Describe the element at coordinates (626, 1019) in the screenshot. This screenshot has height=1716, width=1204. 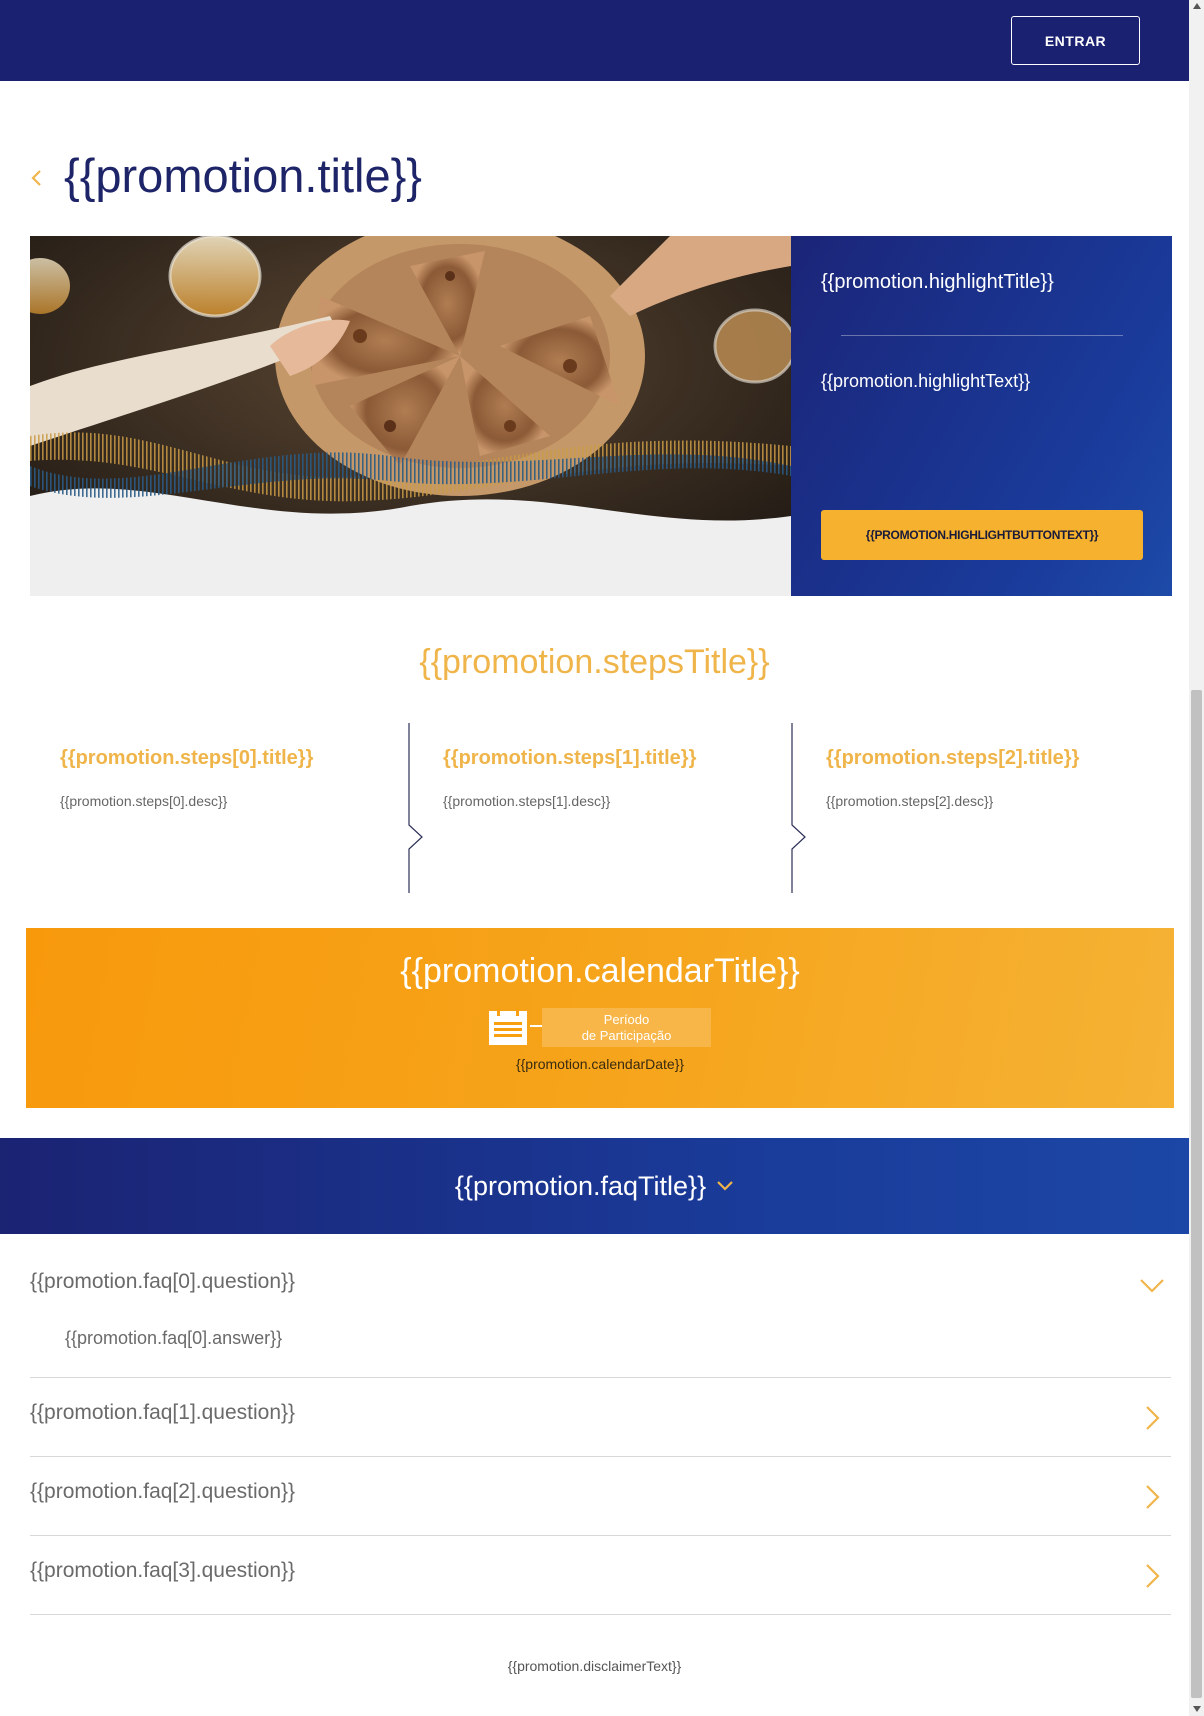
I see `badge-line-1: Período` at that location.